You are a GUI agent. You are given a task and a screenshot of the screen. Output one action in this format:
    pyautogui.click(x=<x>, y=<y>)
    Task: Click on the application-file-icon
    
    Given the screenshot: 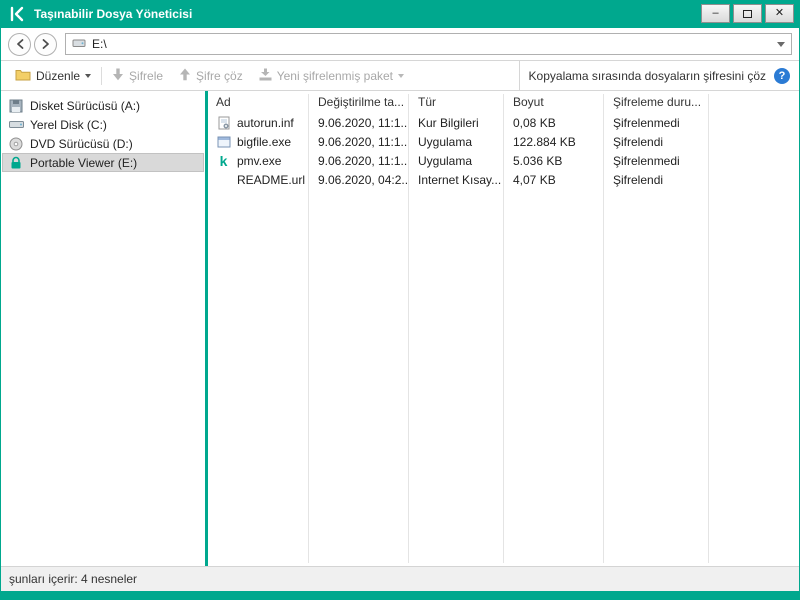 What is the action you would take?
    pyautogui.click(x=223, y=141)
    